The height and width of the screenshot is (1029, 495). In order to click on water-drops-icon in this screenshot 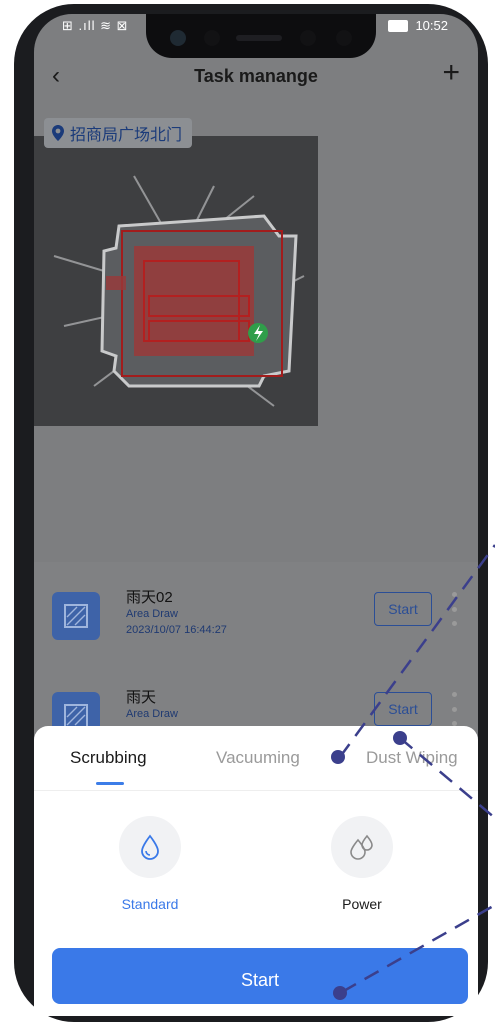, I will do `click(362, 847)`.